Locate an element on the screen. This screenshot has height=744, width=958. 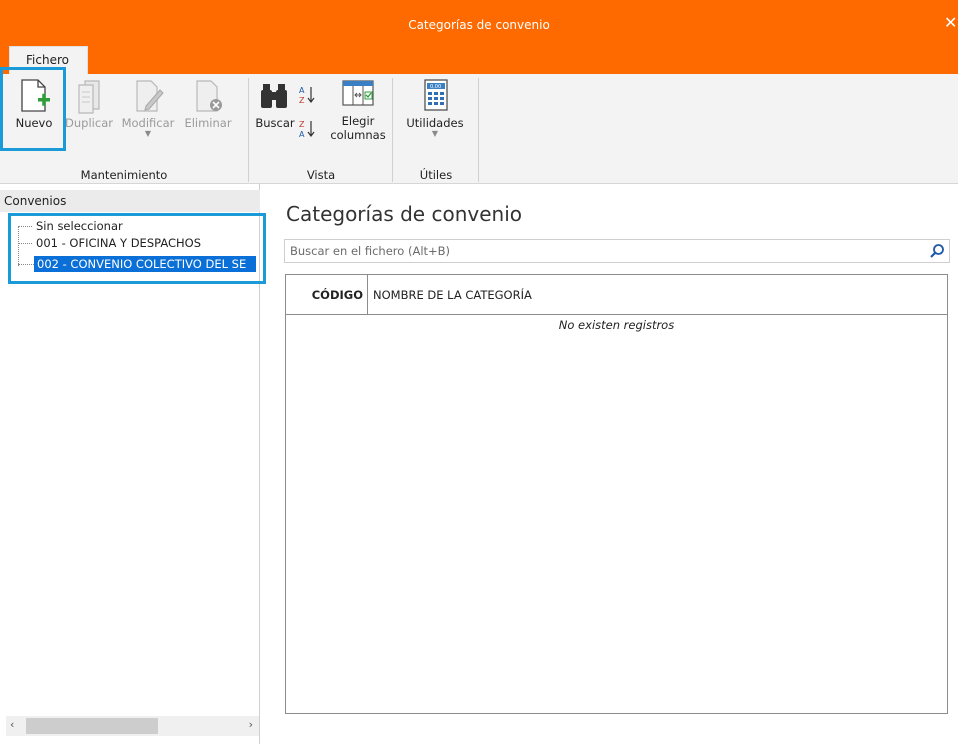
search-input is located at coordinates (600, 251).